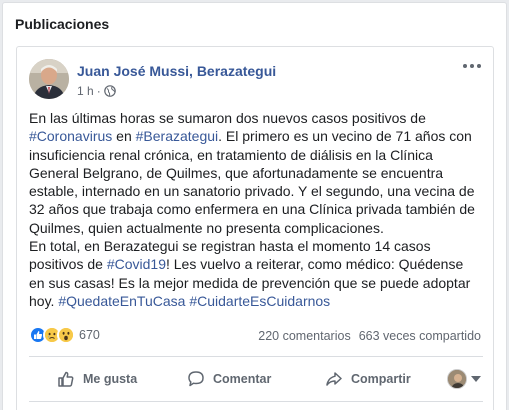 The image size is (509, 410). I want to click on post-options-button, so click(472, 66).